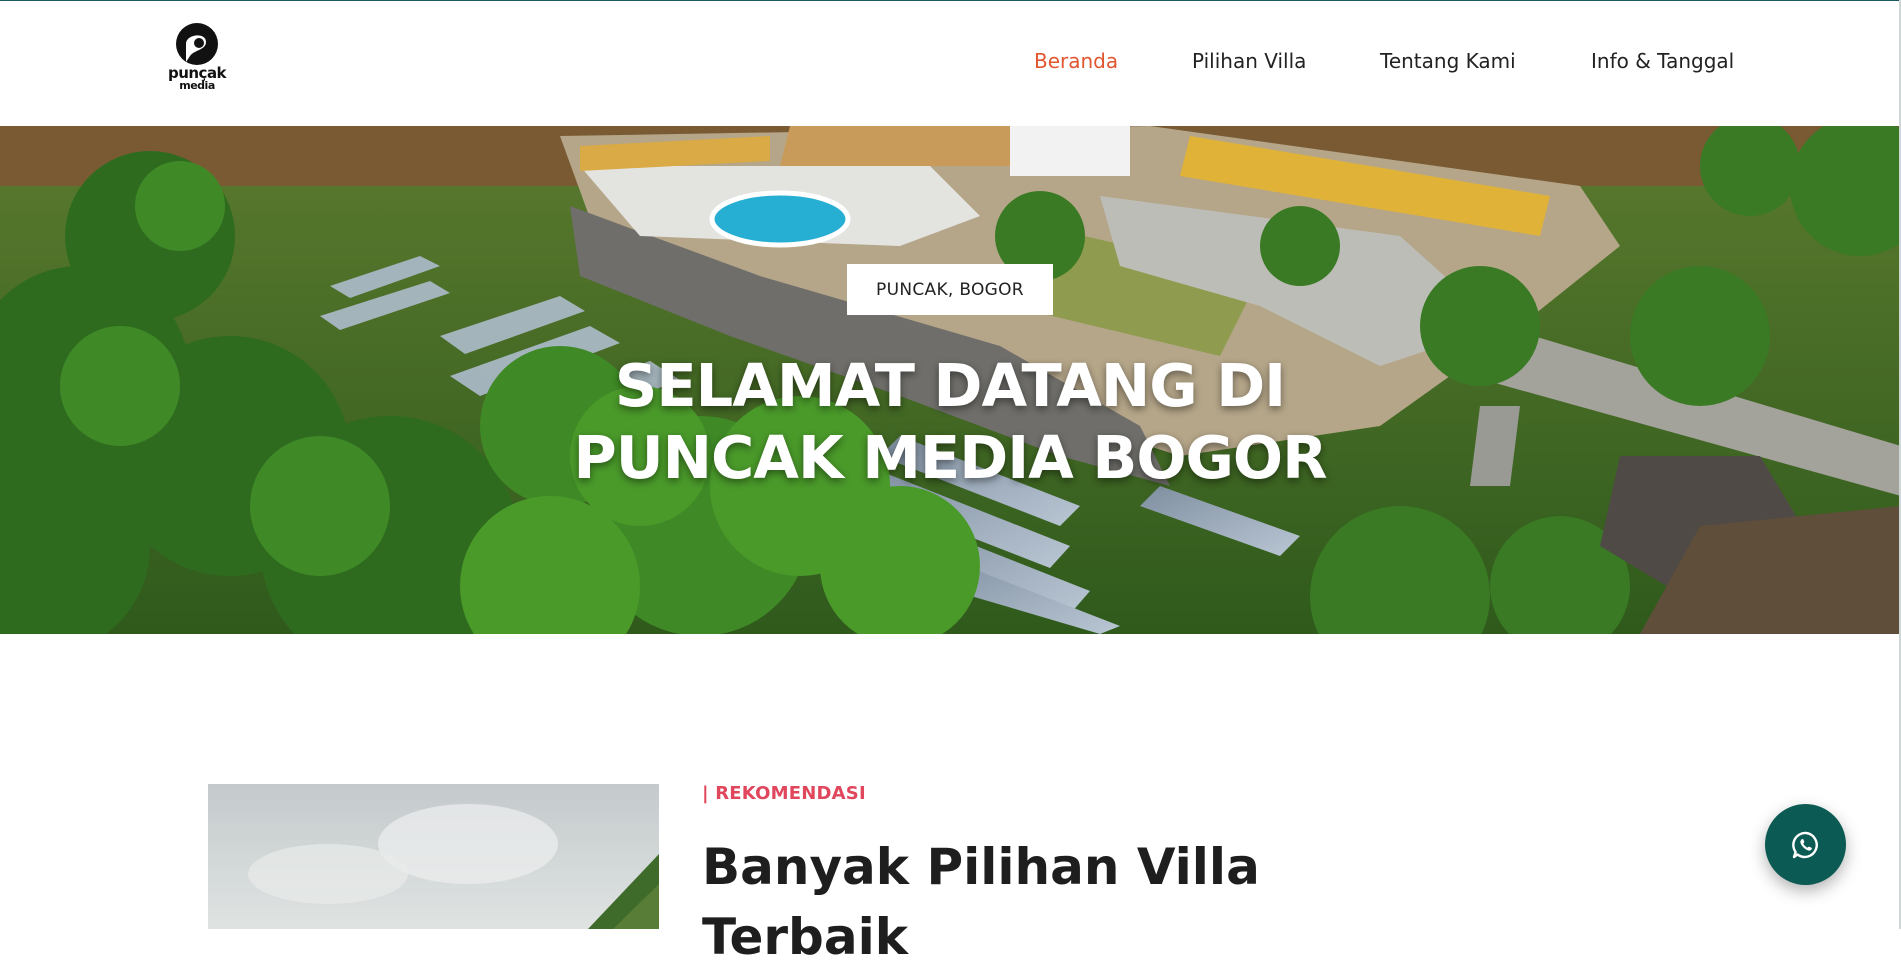 The width and height of the screenshot is (1901, 972). What do you see at coordinates (950, 289) in the screenshot?
I see `location-badge: PUNCAK, BOGOR` at bounding box center [950, 289].